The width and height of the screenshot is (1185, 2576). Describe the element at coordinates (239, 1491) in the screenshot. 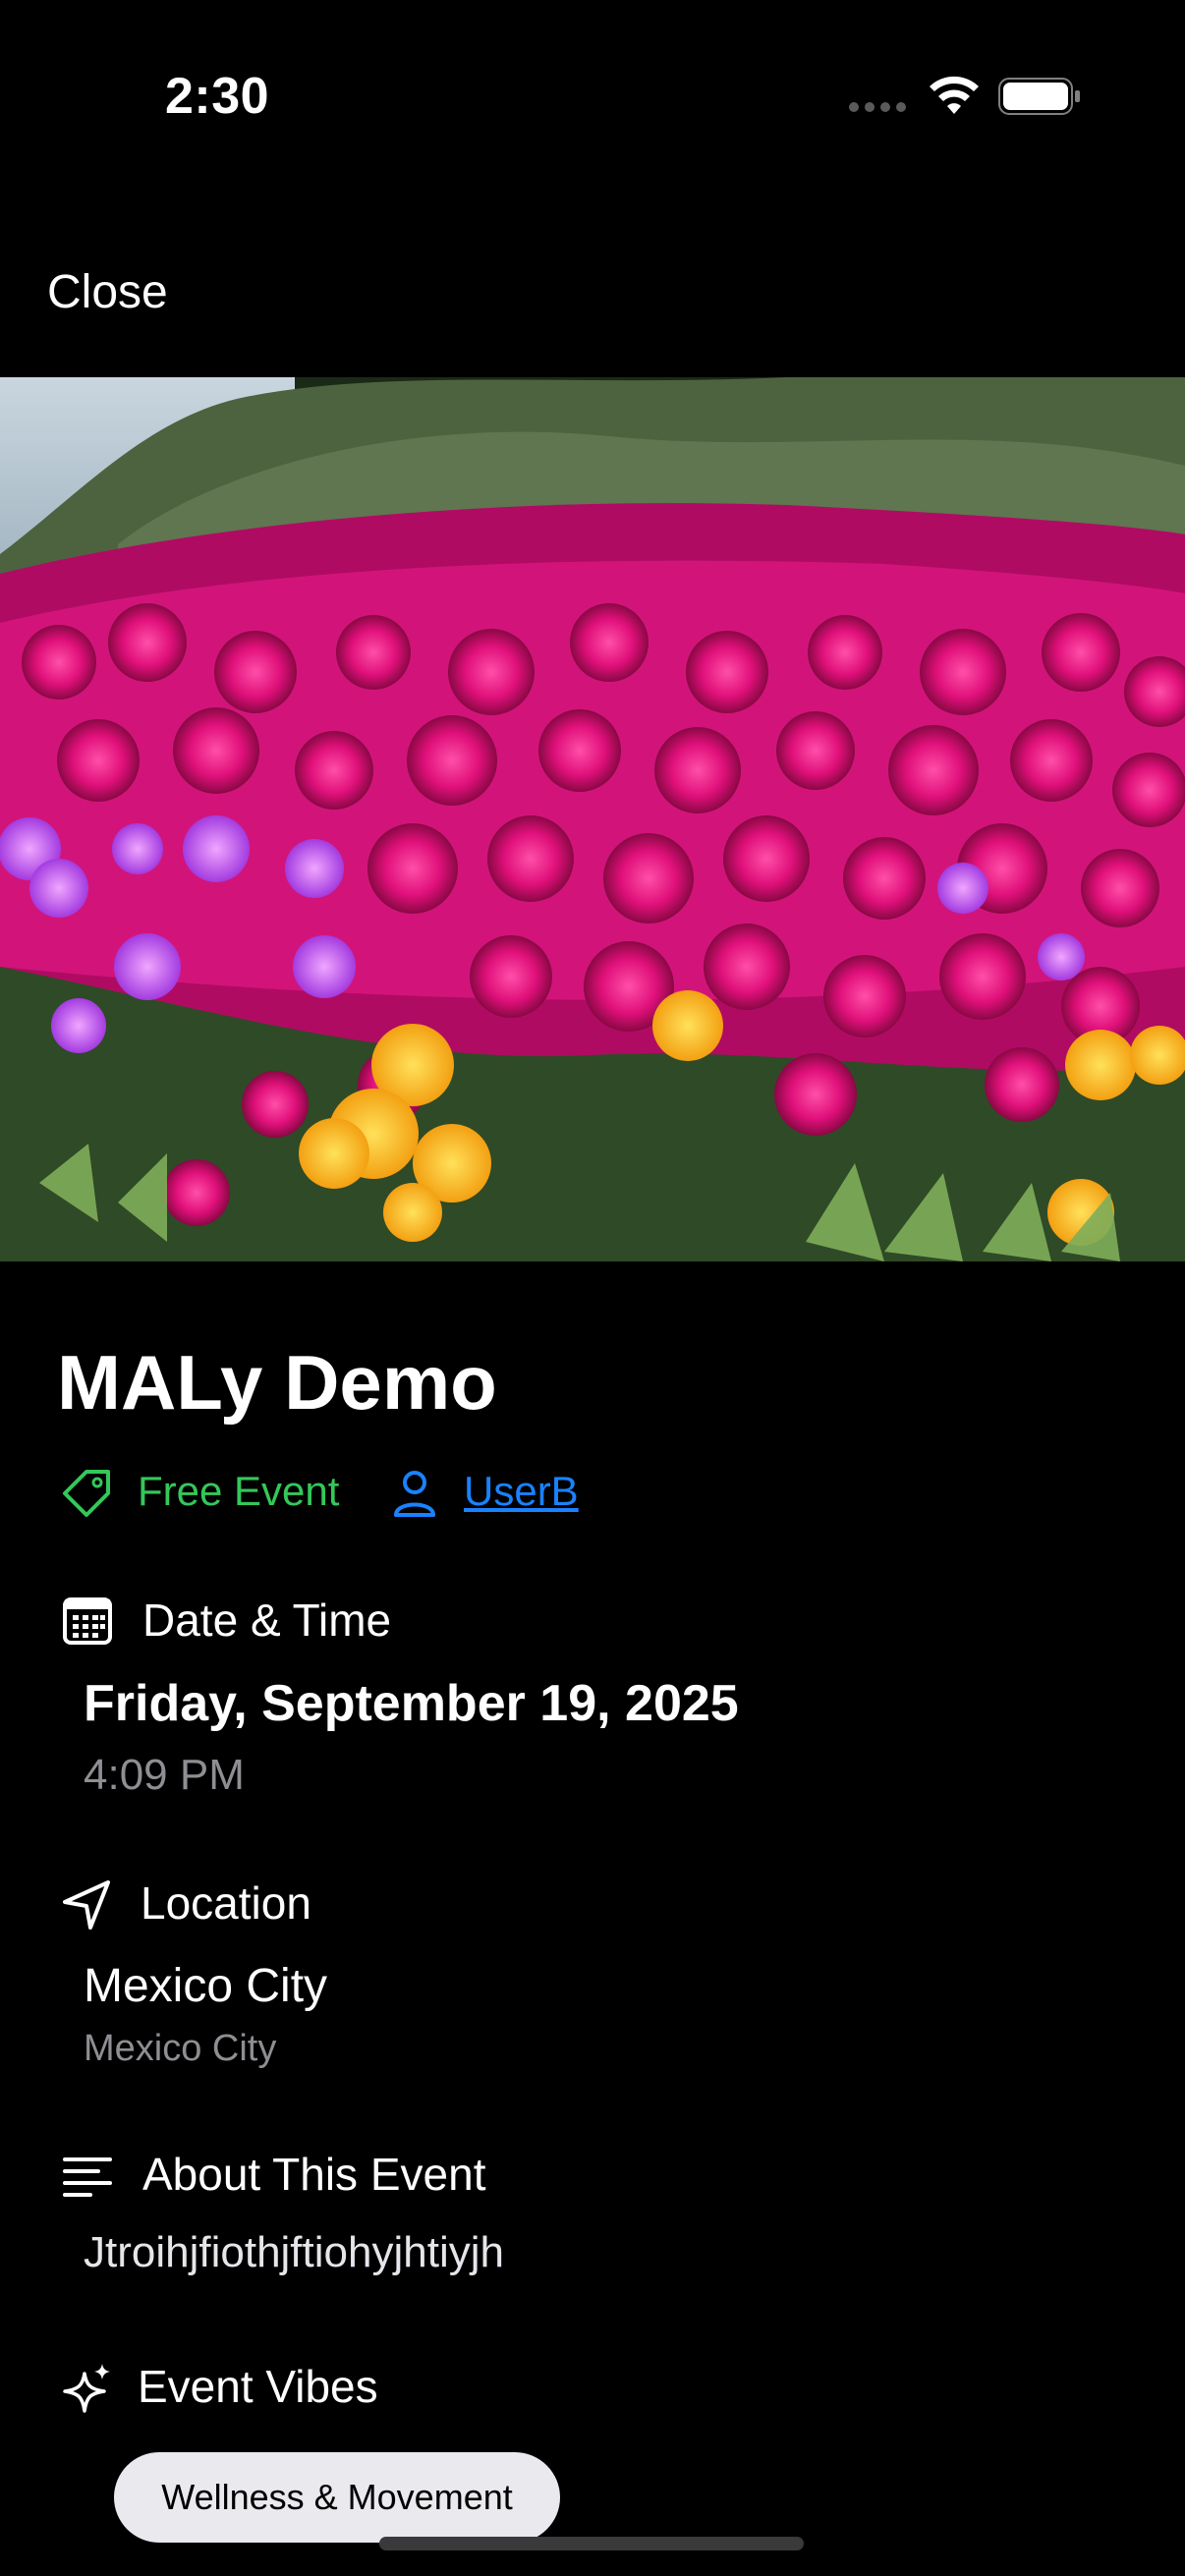

I see `price-label: Free Event` at that location.